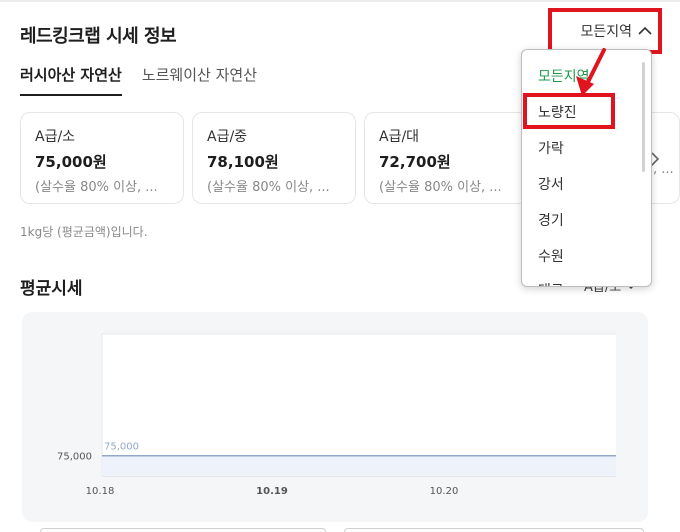 Image resolution: width=680 pixels, height=532 pixels. I want to click on region-select-label: 모든지역, so click(606, 32).